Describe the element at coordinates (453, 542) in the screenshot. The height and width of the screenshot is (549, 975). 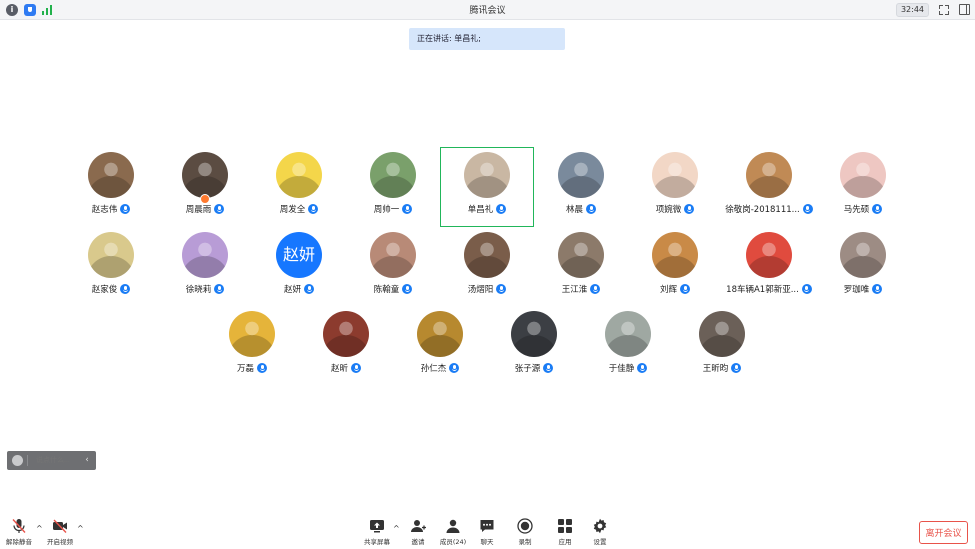
I see `members-label: 成员(24)` at that location.